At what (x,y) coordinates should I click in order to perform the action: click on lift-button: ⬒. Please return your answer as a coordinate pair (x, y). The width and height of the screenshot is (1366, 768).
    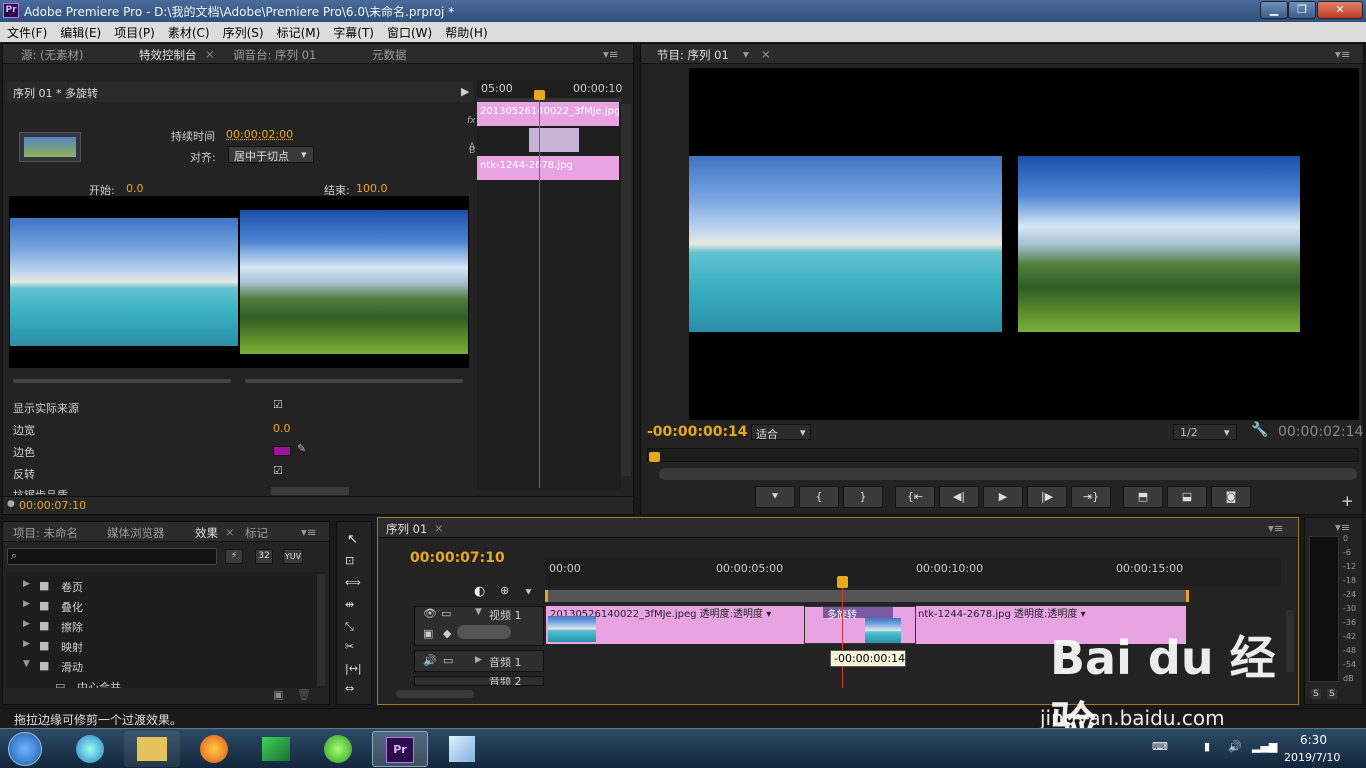
    Looking at the image, I should click on (1143, 497).